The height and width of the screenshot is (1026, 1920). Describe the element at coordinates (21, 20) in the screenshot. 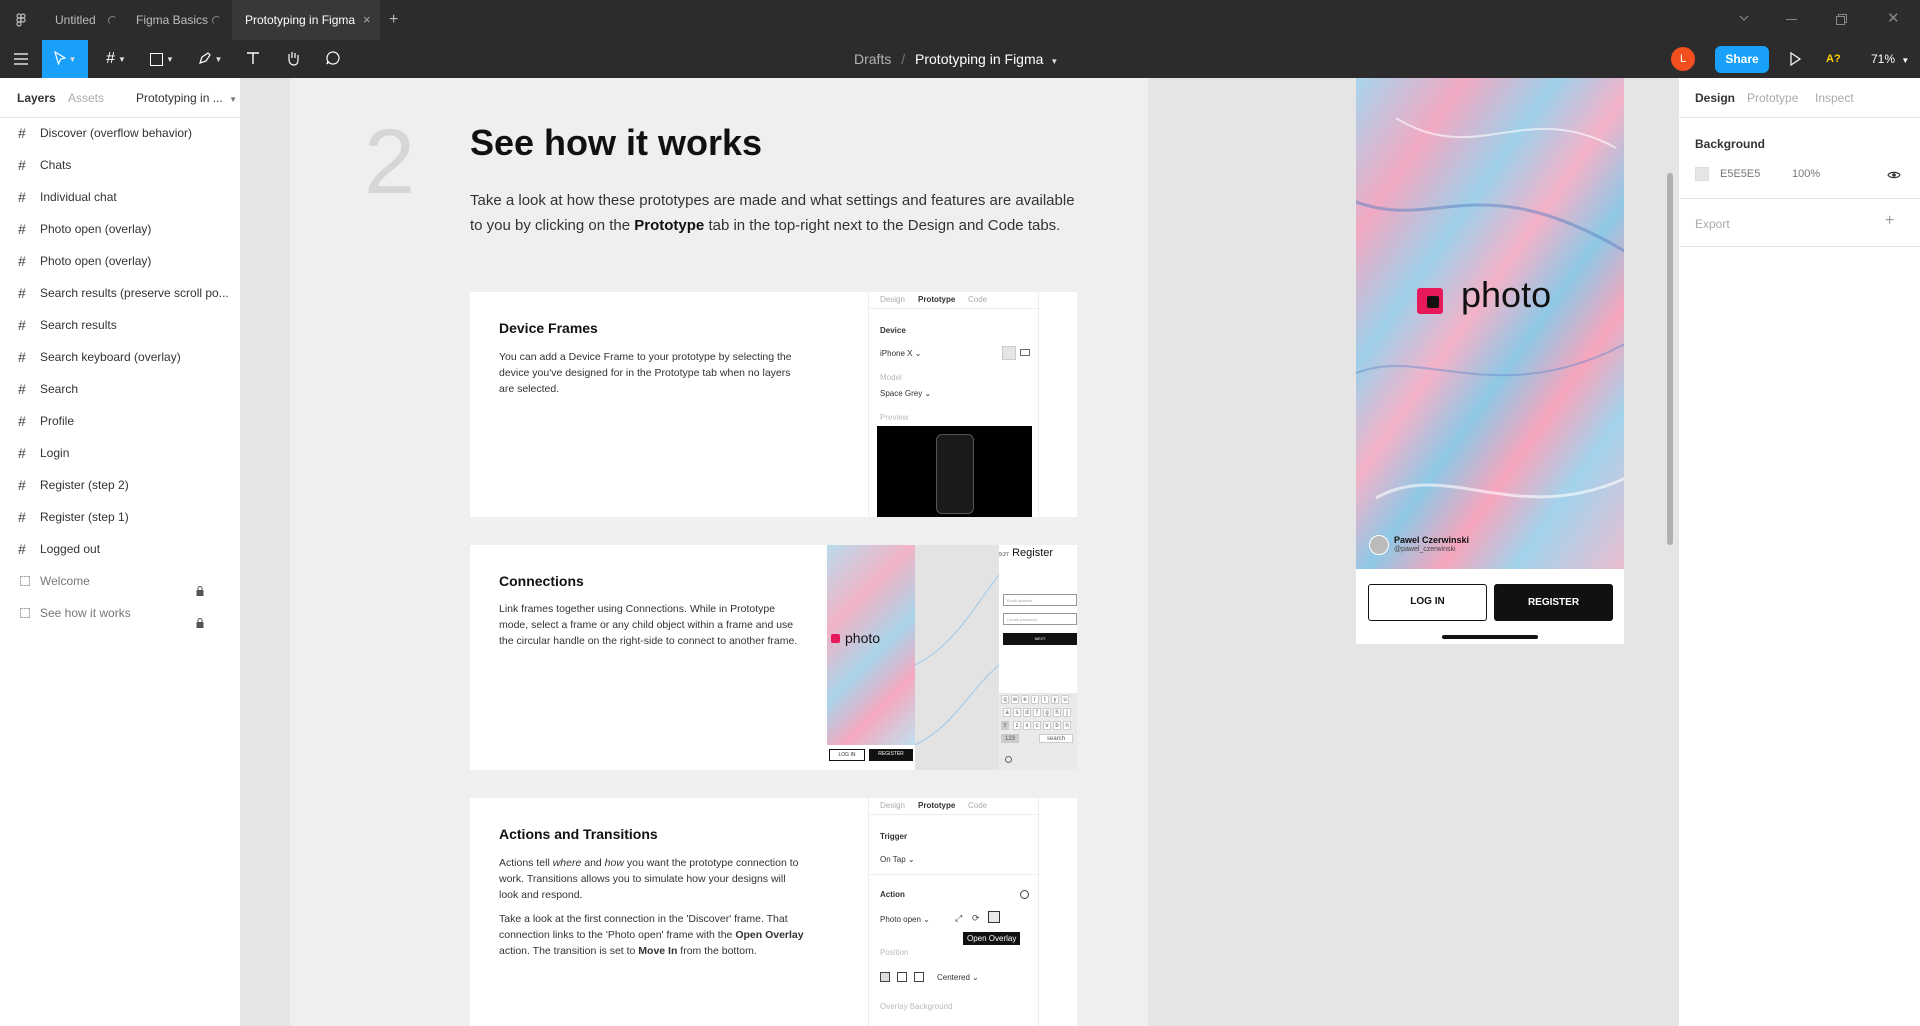

I see `figma-logo-icon` at that location.